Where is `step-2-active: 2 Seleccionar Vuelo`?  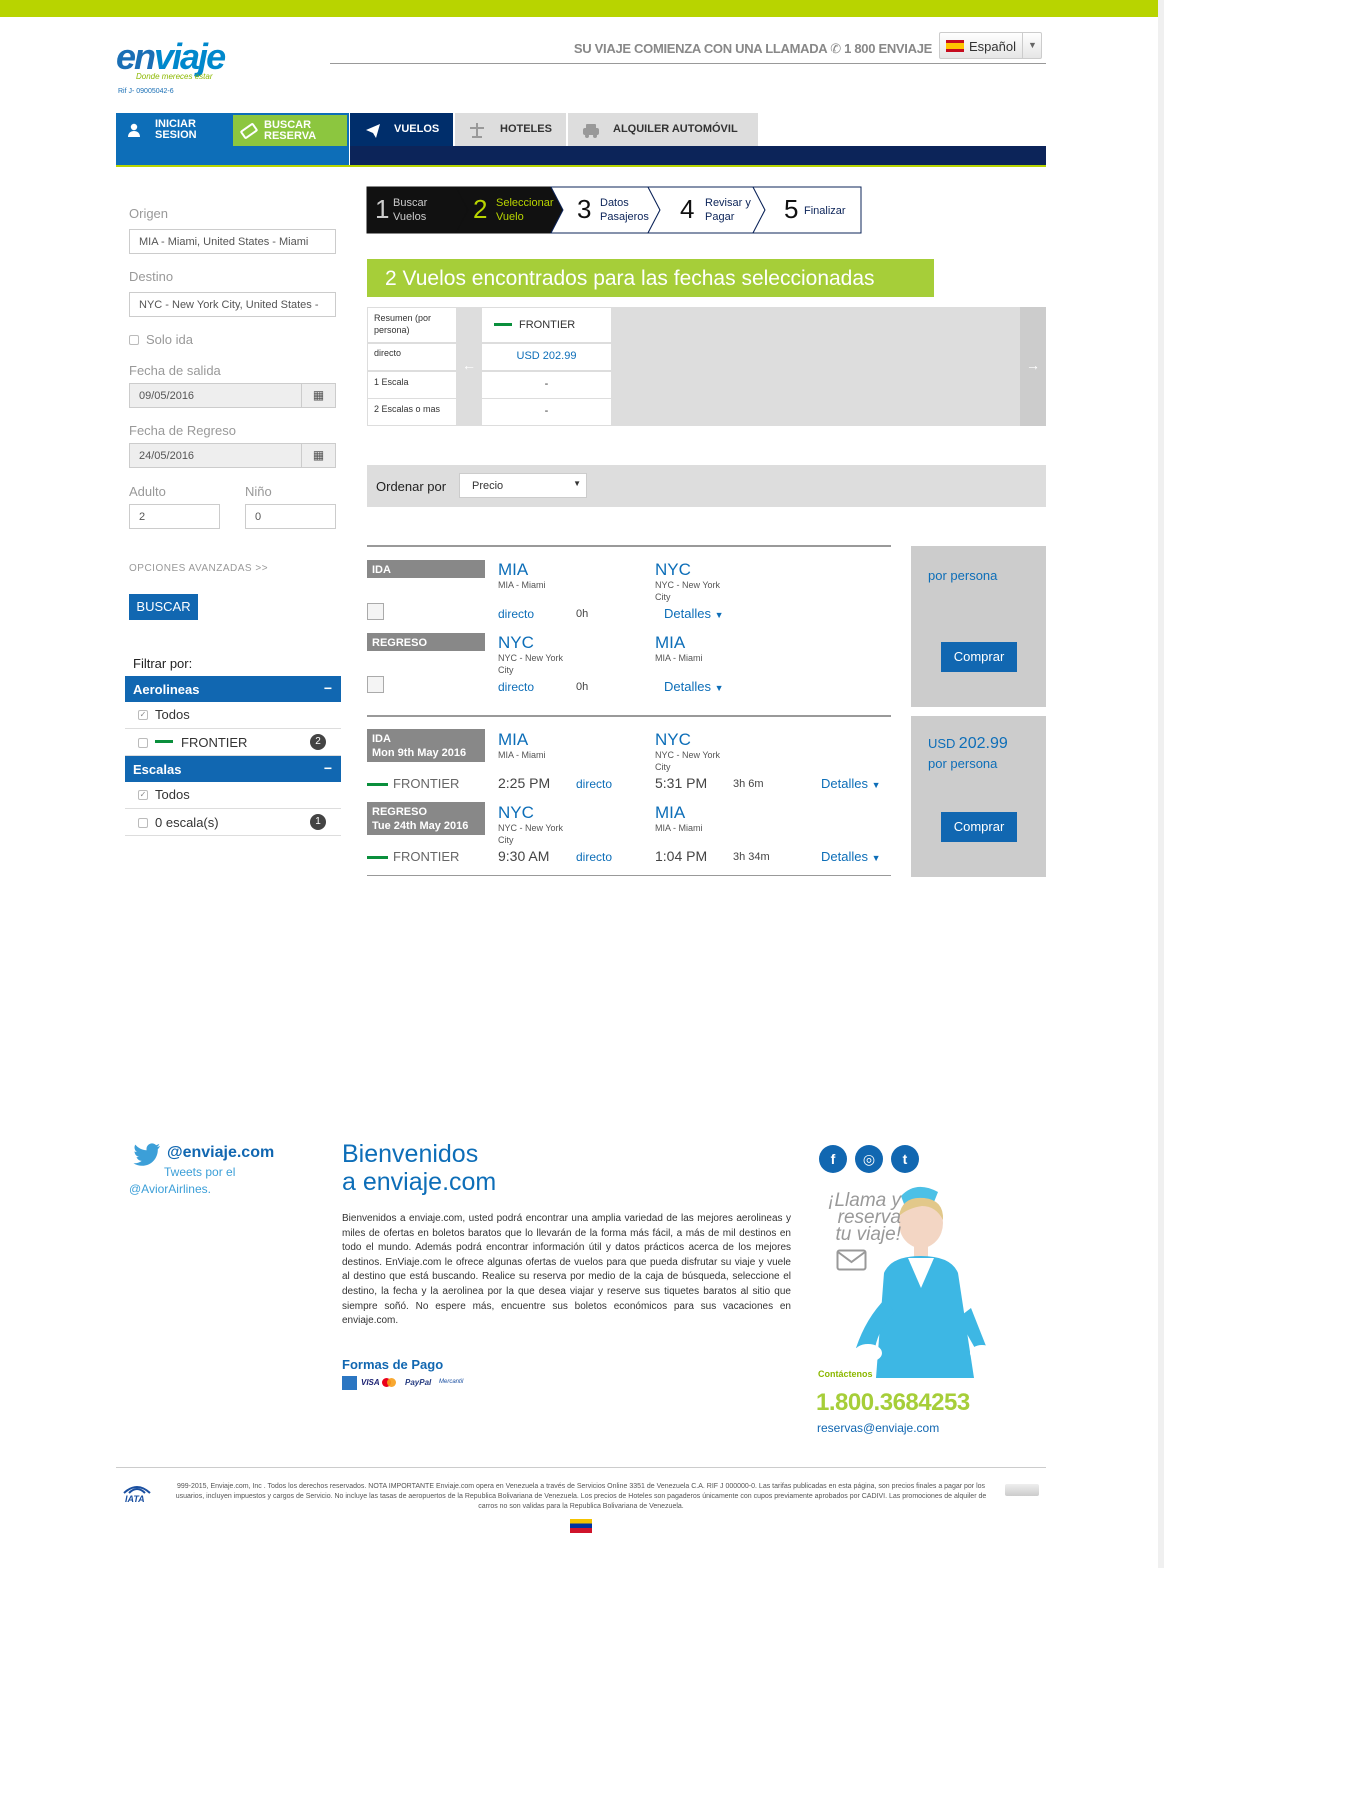
step-2-active: 2 Seleccionar Vuelo is located at coordinates (513, 210).